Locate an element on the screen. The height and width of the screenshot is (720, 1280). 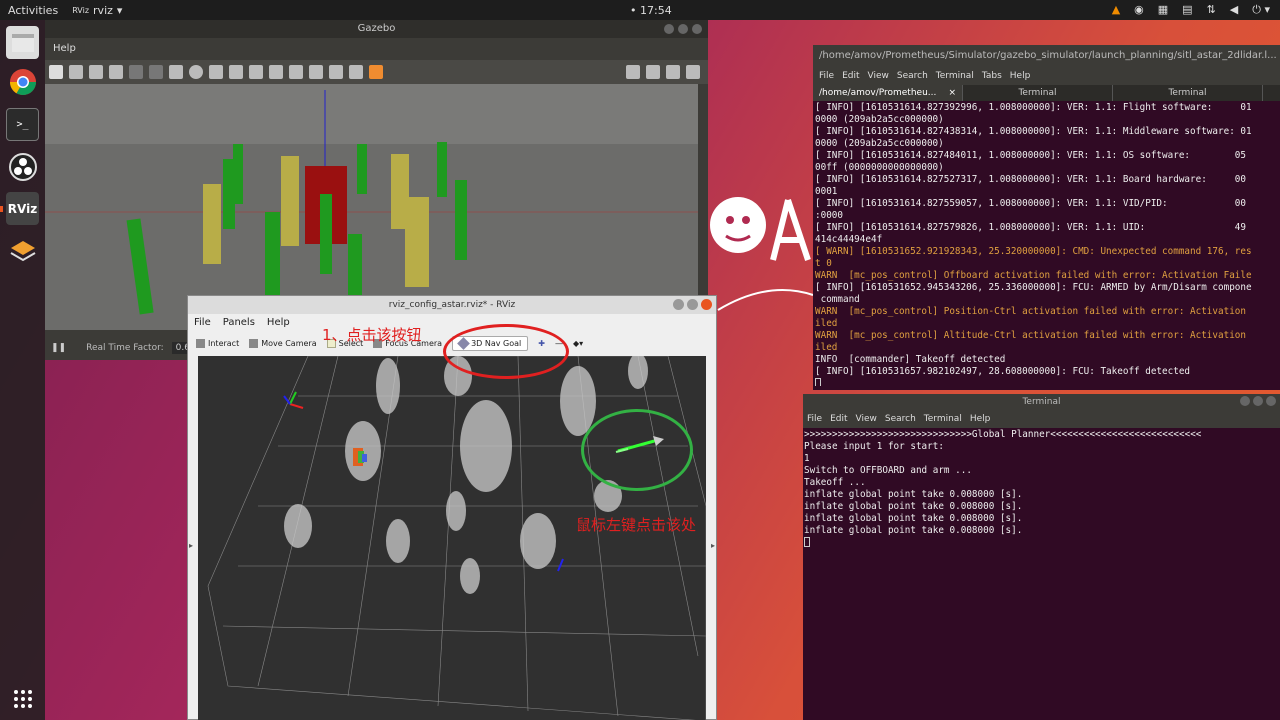
copy-icon is located at coordinates (296, 72).